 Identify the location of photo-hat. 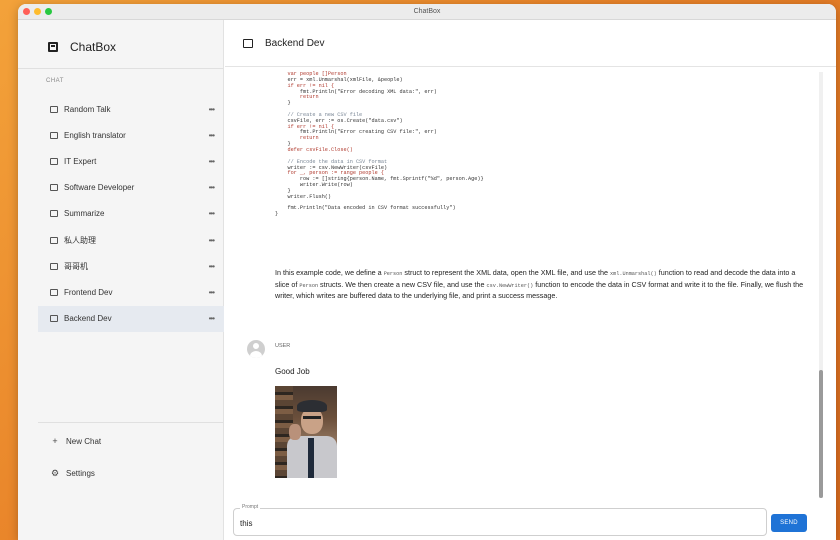
(312, 406).